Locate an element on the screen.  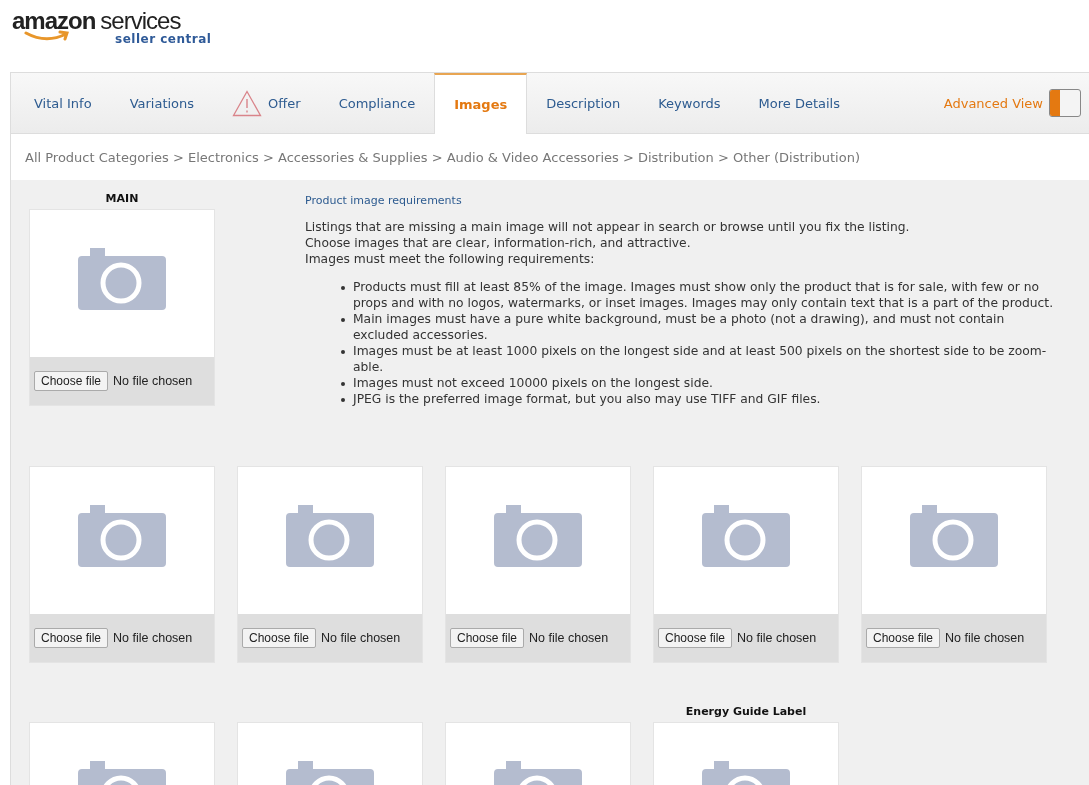
tab: Variations is located at coordinates (162, 103).